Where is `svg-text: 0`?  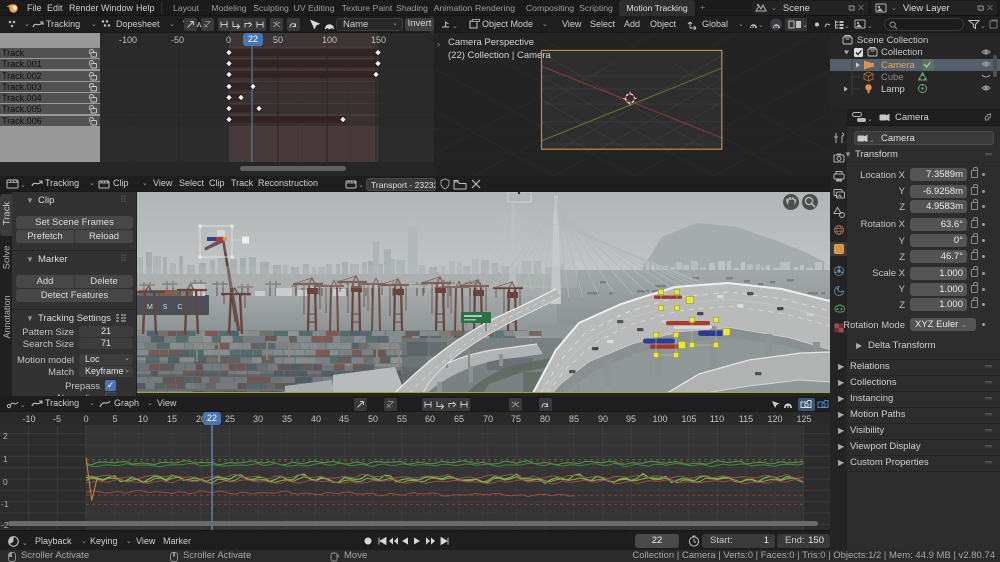 svg-text: 0 is located at coordinates (5, 482).